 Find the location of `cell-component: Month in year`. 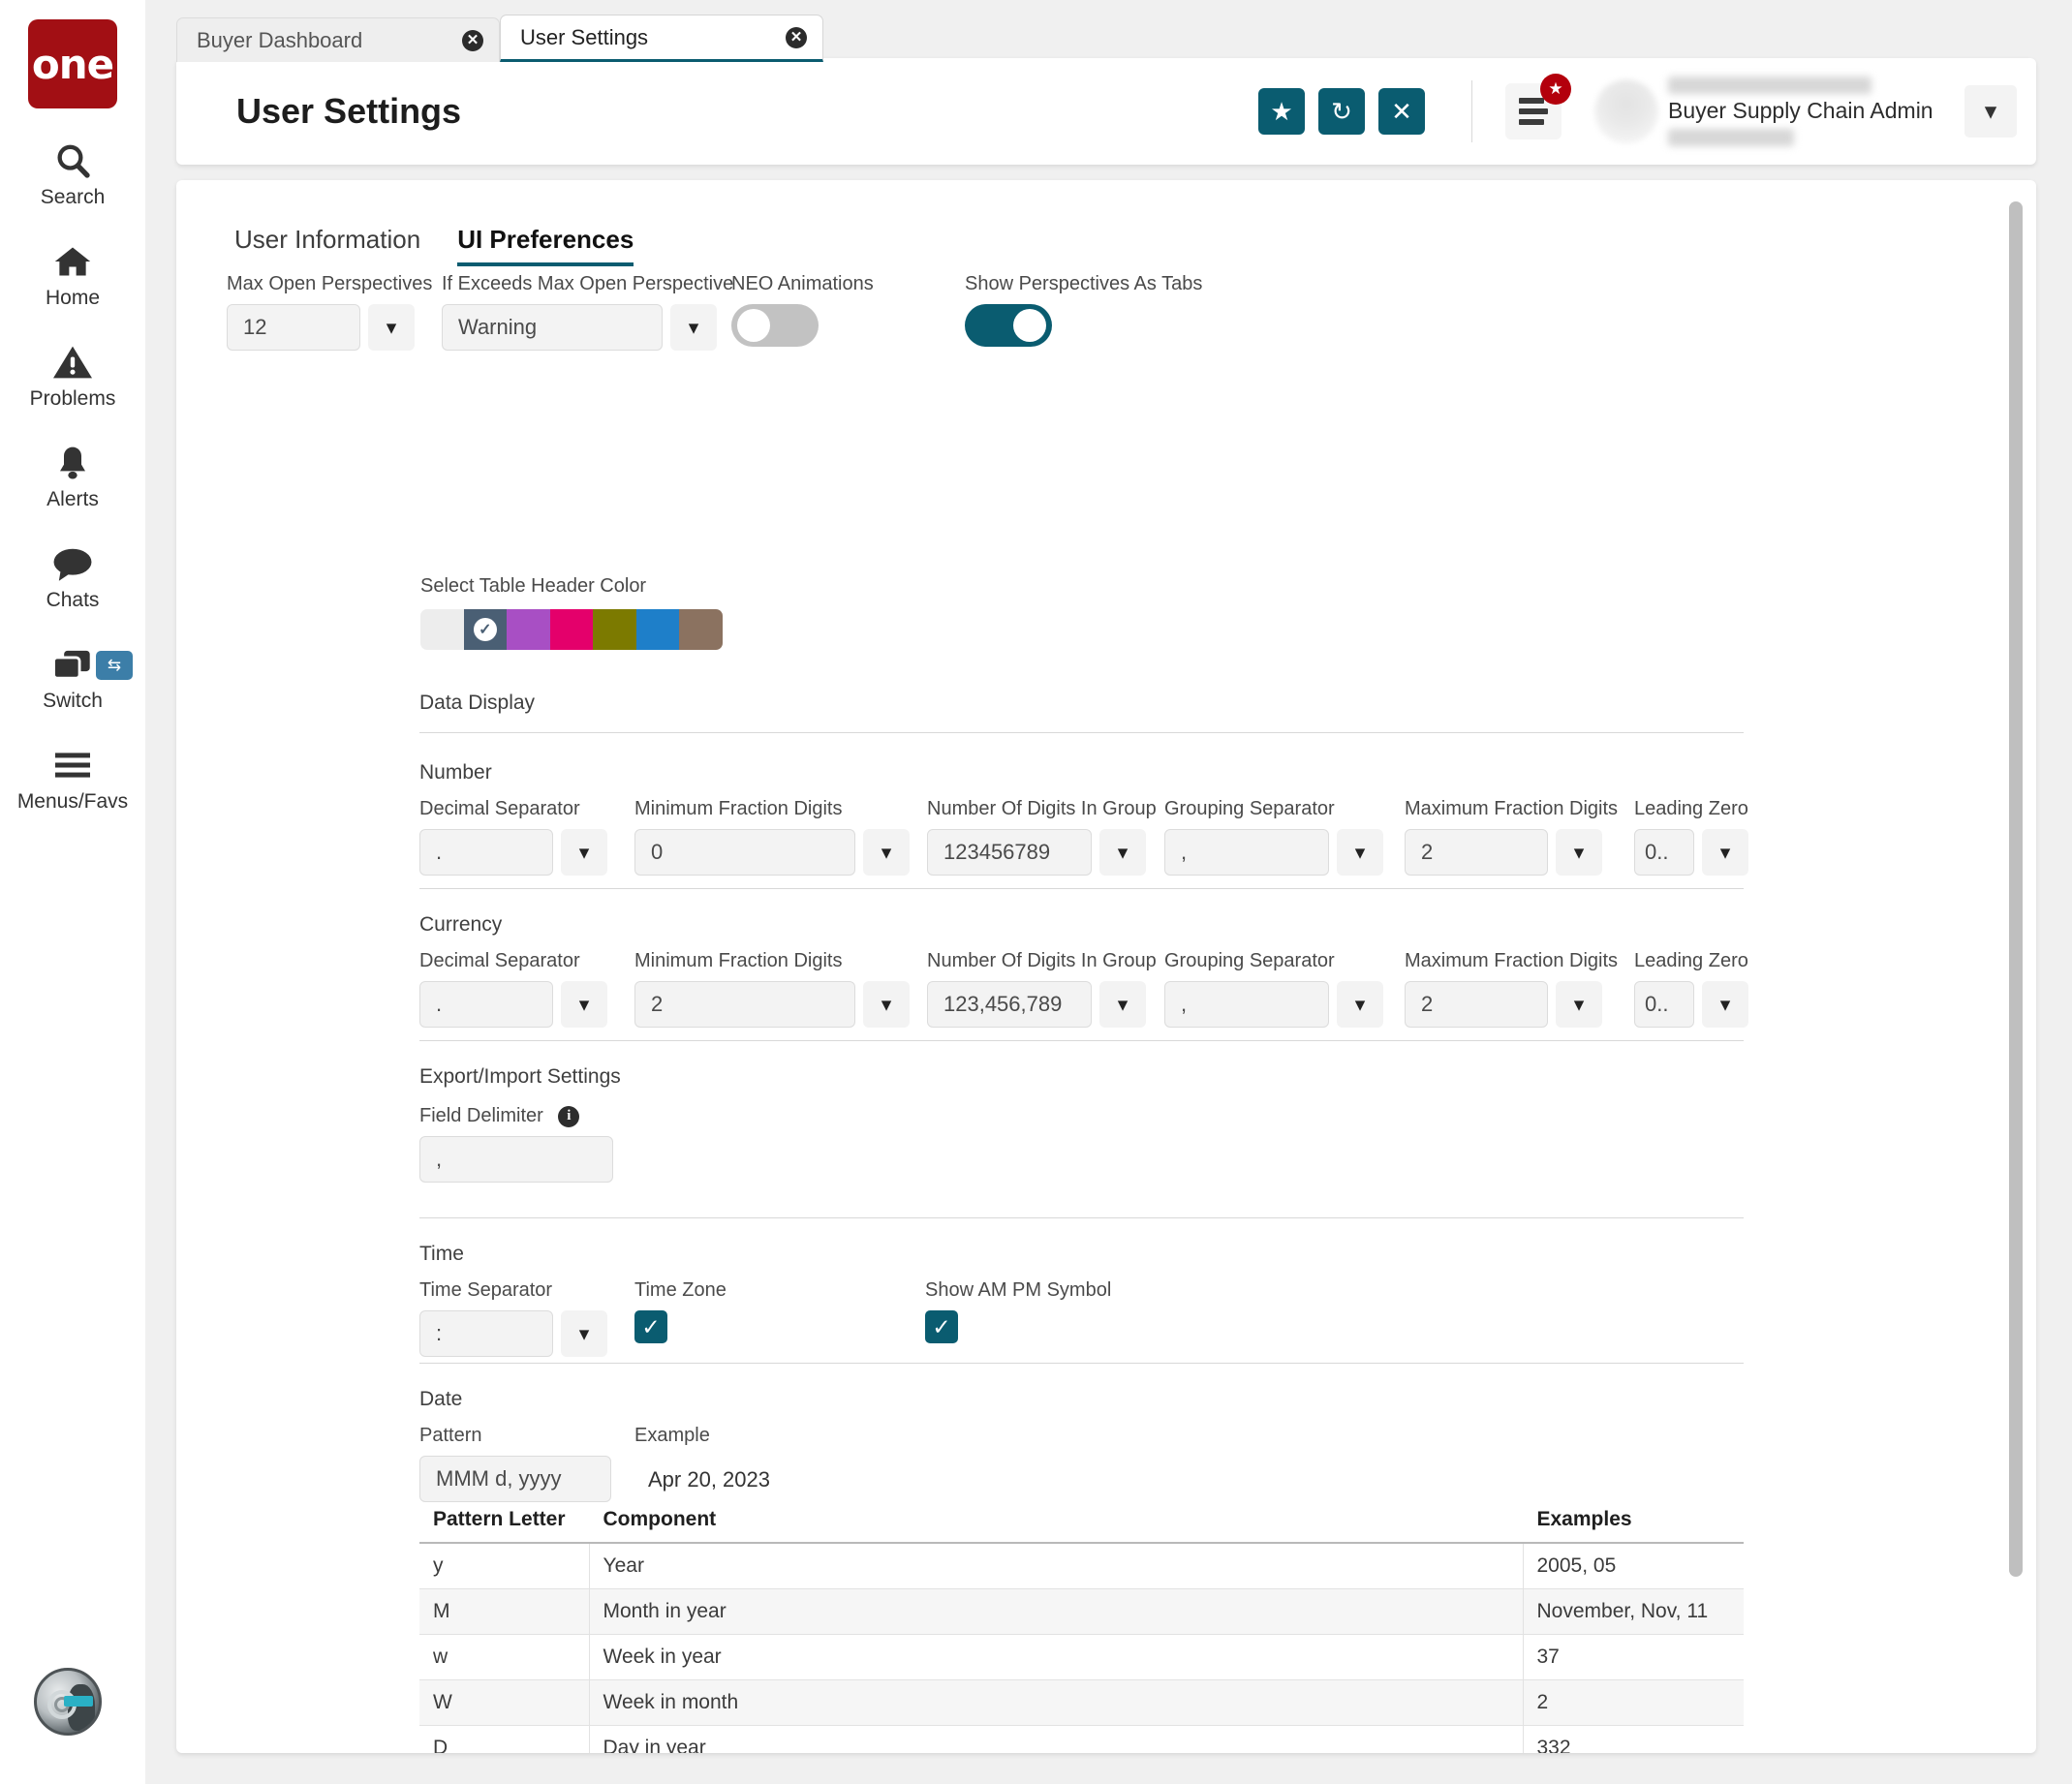

cell-component: Month in year is located at coordinates (1056, 1611).